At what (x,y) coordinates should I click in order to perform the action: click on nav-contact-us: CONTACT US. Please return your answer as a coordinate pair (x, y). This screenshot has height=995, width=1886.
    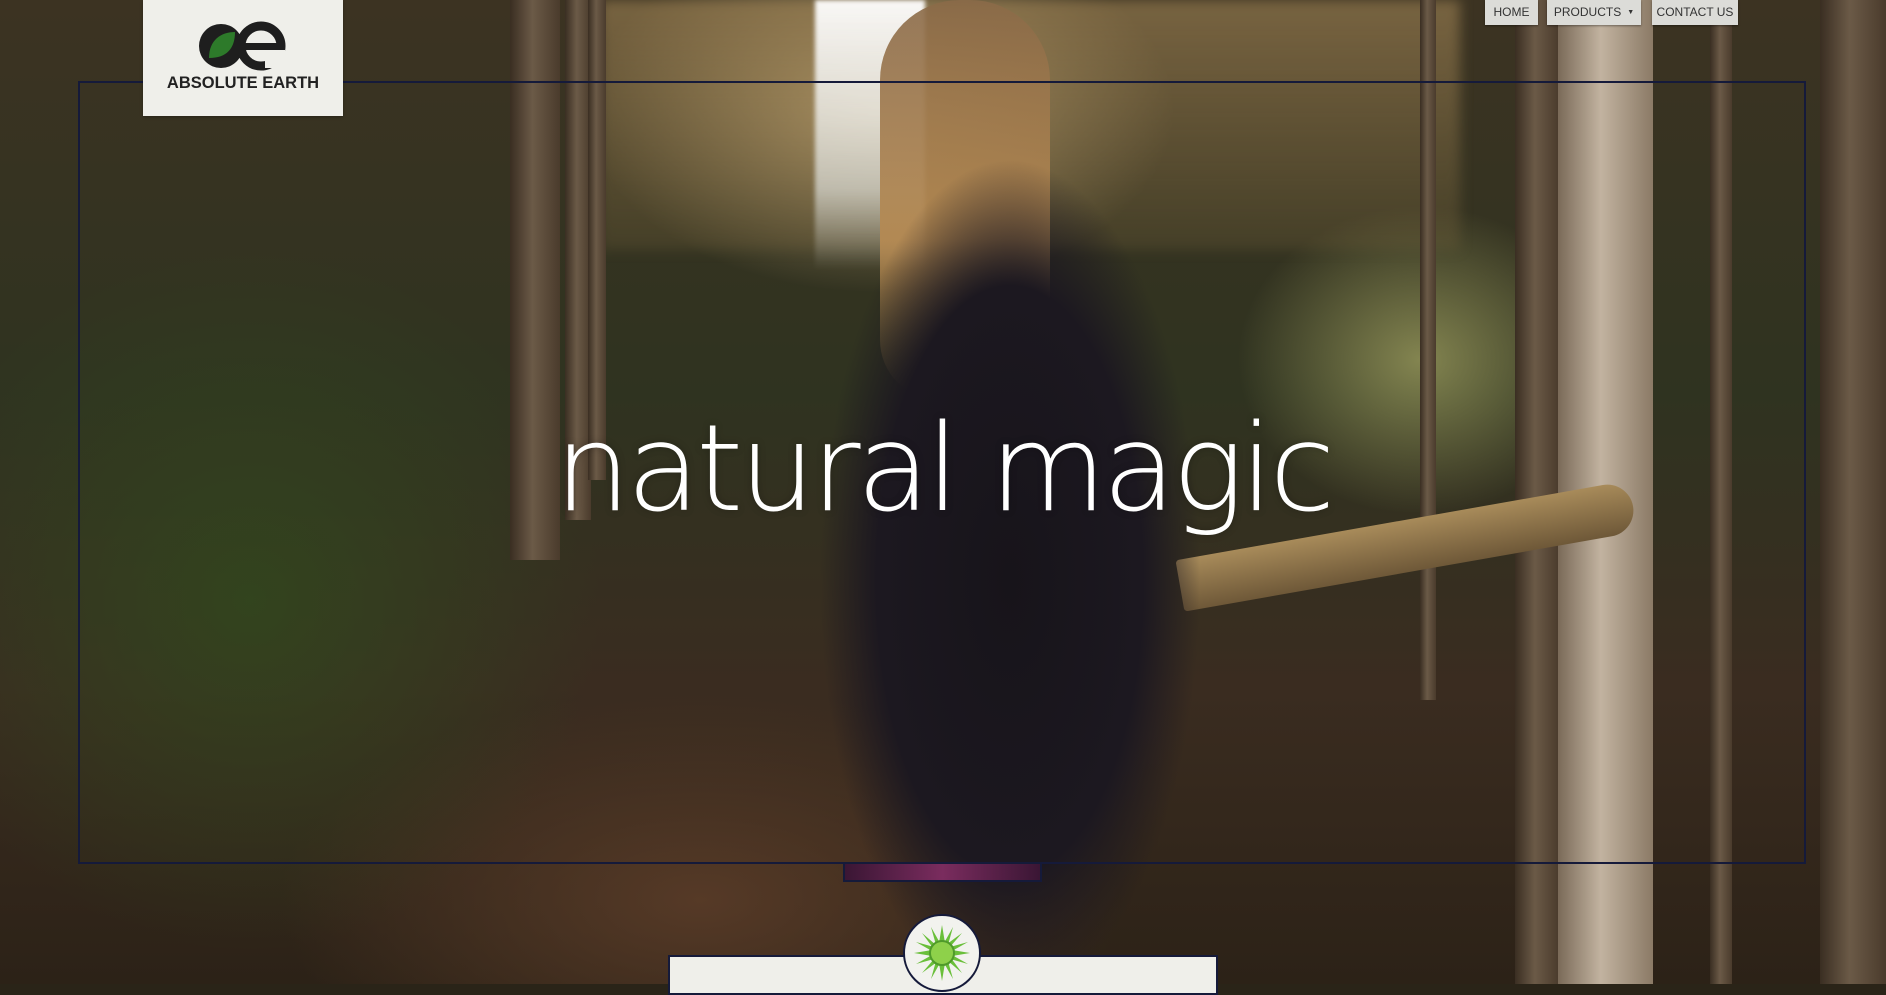
    Looking at the image, I should click on (1695, 12).